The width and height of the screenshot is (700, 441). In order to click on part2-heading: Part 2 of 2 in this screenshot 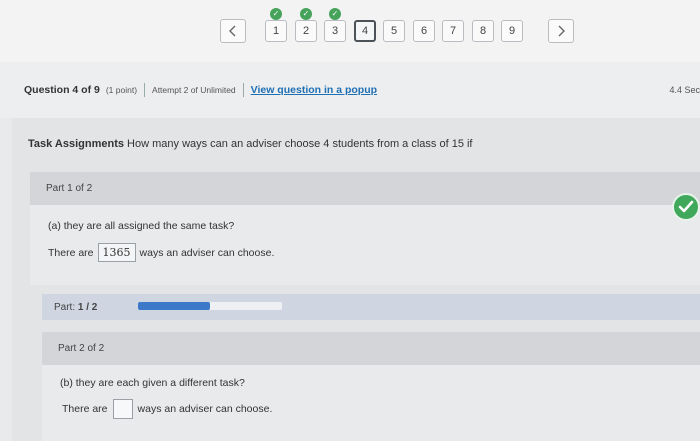, I will do `click(81, 348)`.